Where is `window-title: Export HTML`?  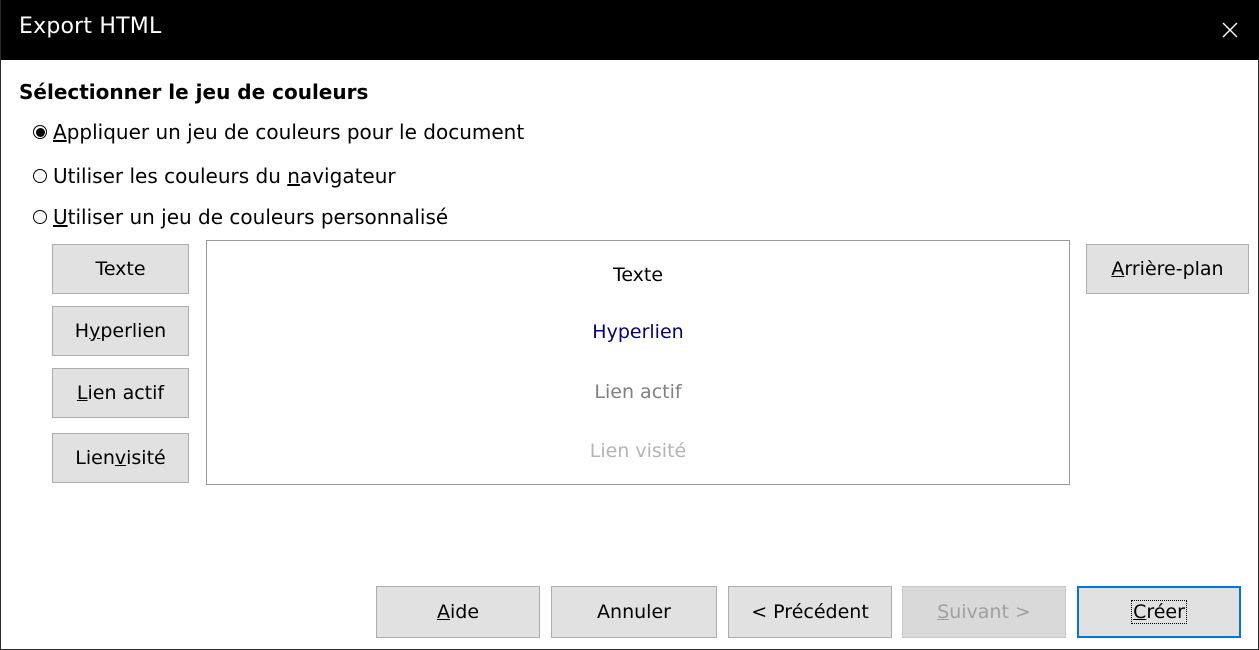
window-title: Export HTML is located at coordinates (90, 26).